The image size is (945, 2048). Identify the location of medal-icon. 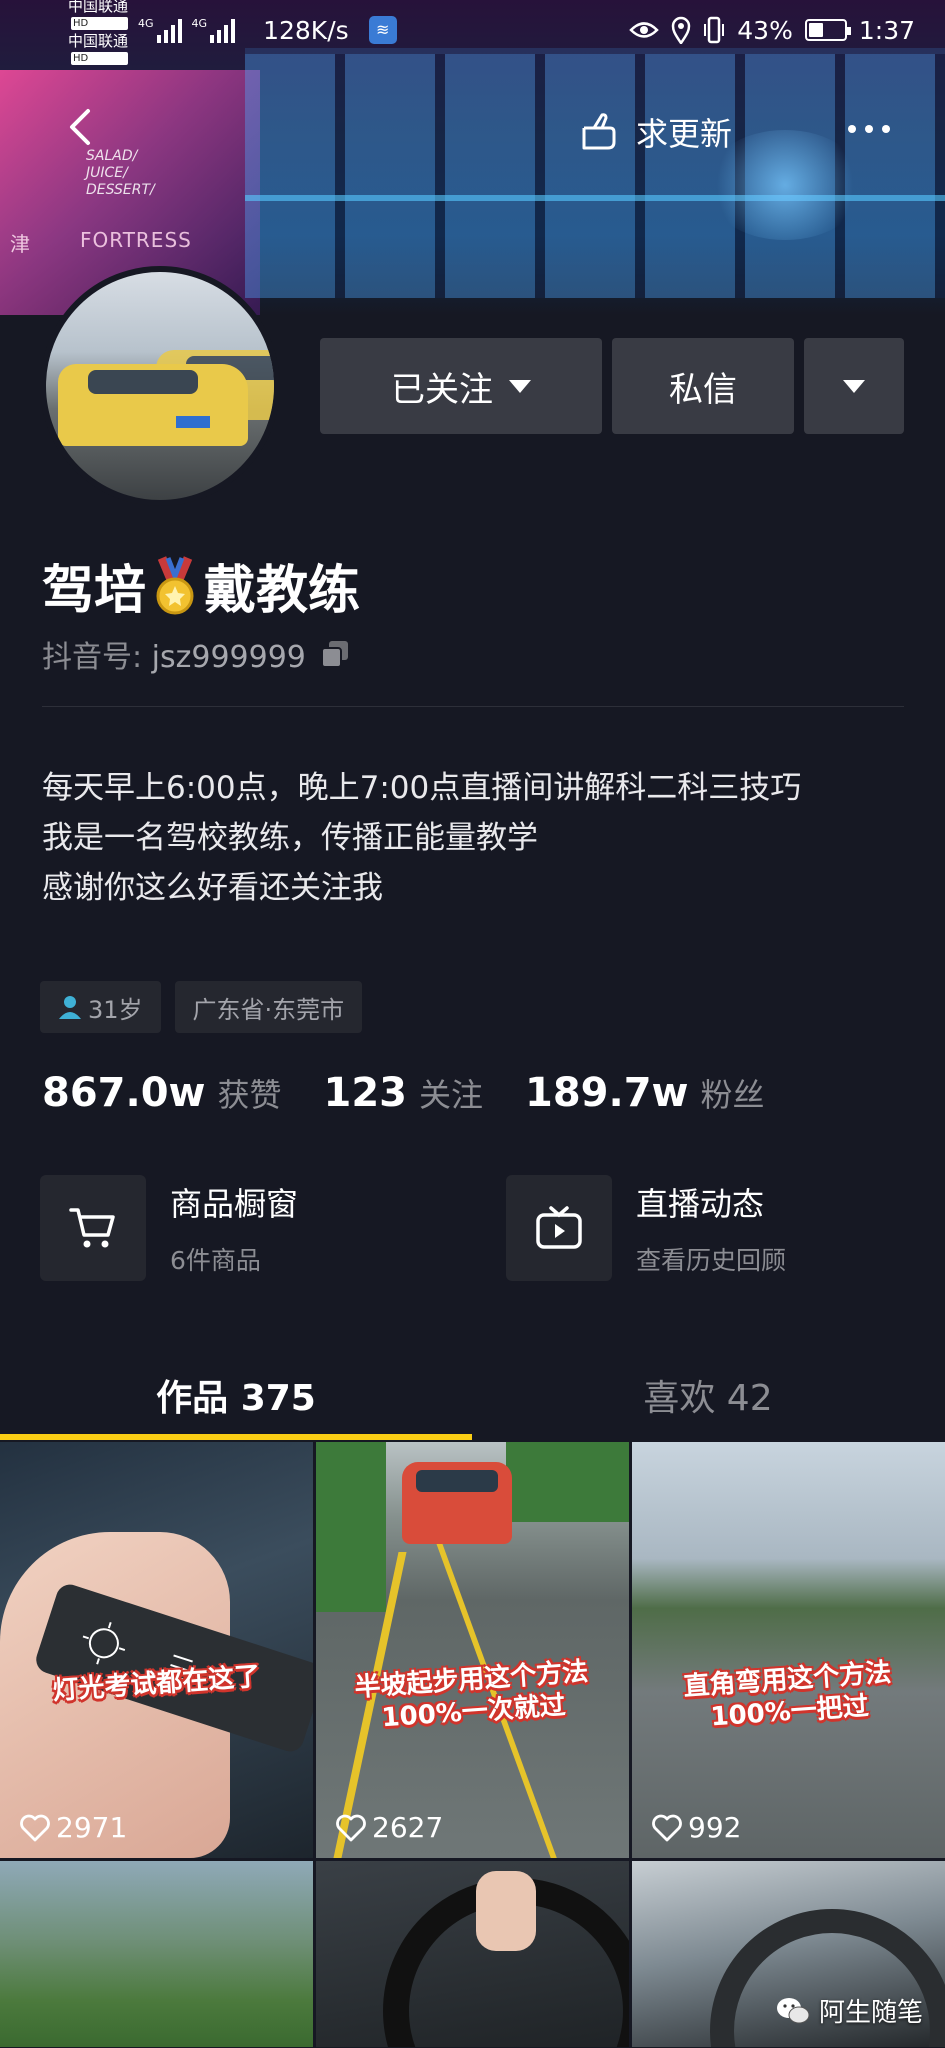
(175, 584).